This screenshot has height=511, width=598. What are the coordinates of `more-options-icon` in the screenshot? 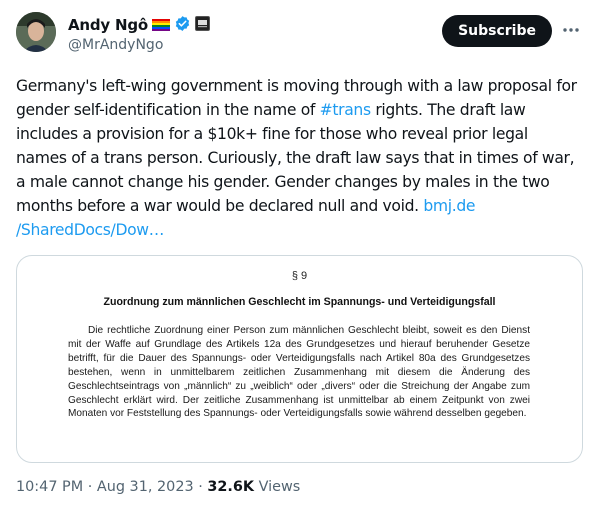 It's located at (571, 30).